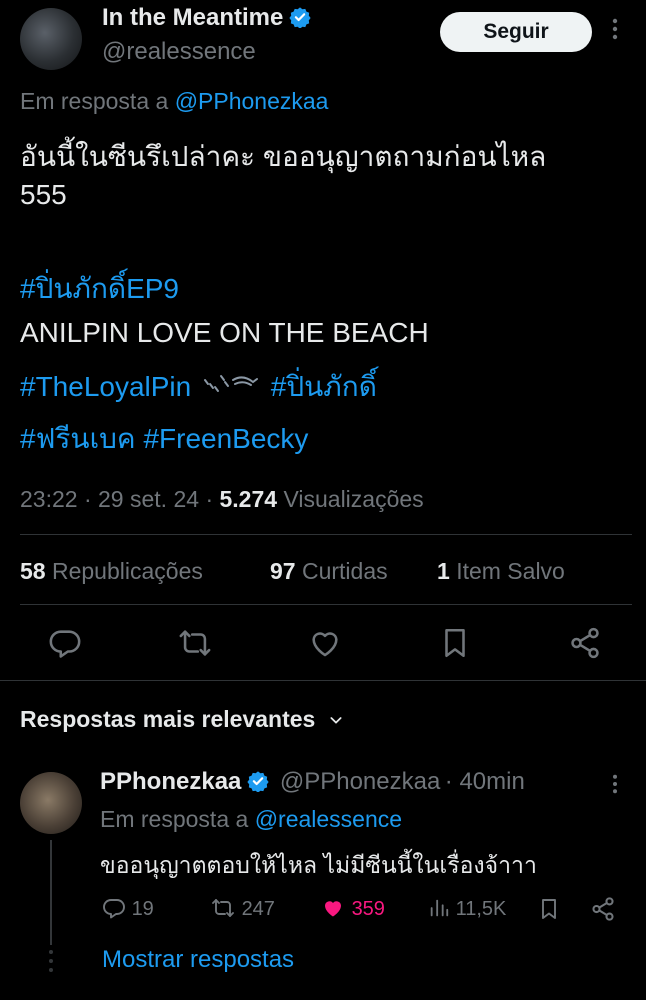 The width and height of the screenshot is (646, 1000). What do you see at coordinates (619, 787) in the screenshot?
I see `reply-more-options-icon` at bounding box center [619, 787].